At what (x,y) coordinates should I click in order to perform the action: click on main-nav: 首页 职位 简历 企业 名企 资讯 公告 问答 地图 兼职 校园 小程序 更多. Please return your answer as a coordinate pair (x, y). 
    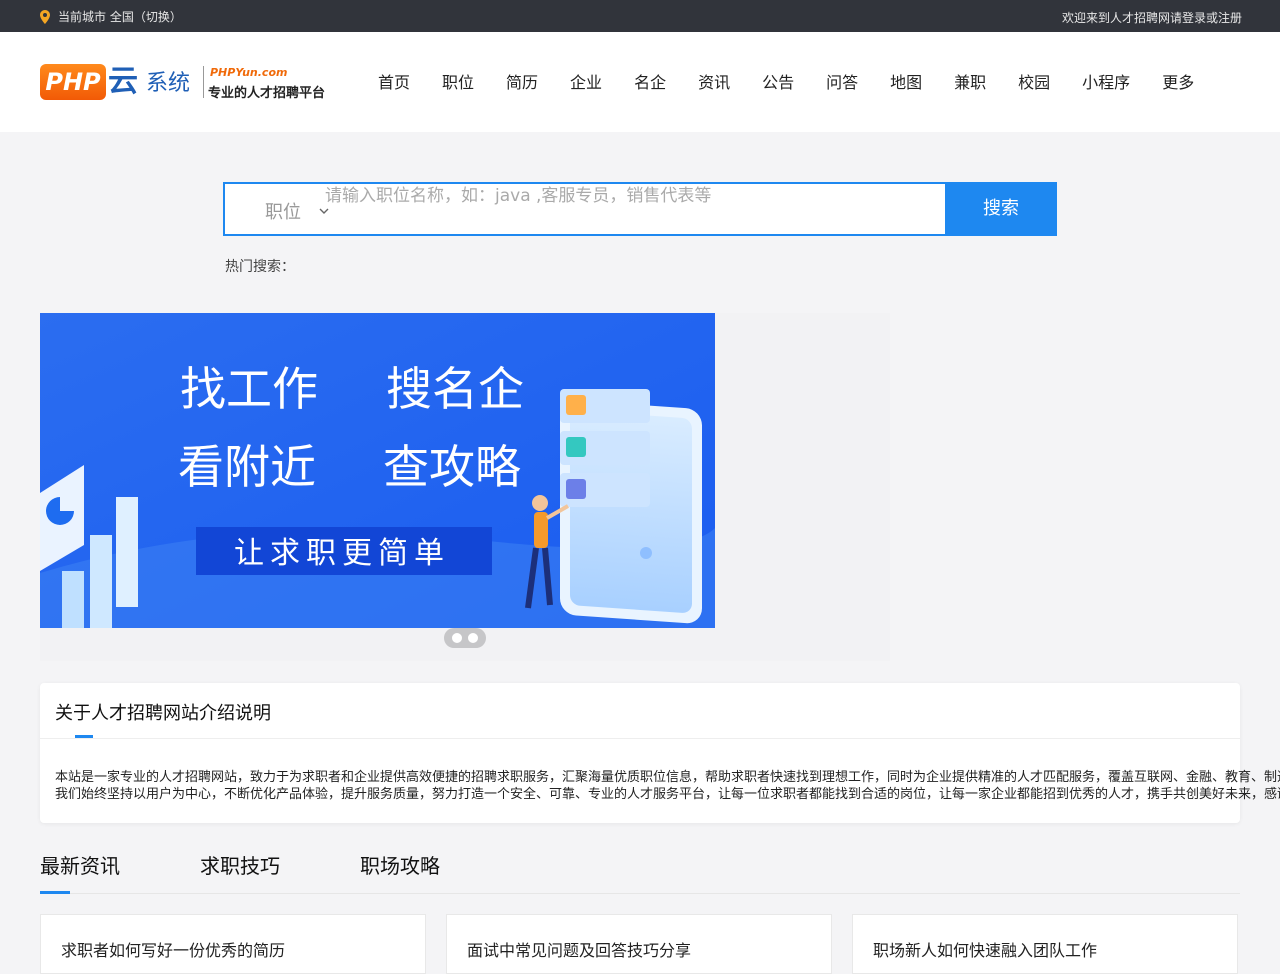
    Looking at the image, I should click on (802, 83).